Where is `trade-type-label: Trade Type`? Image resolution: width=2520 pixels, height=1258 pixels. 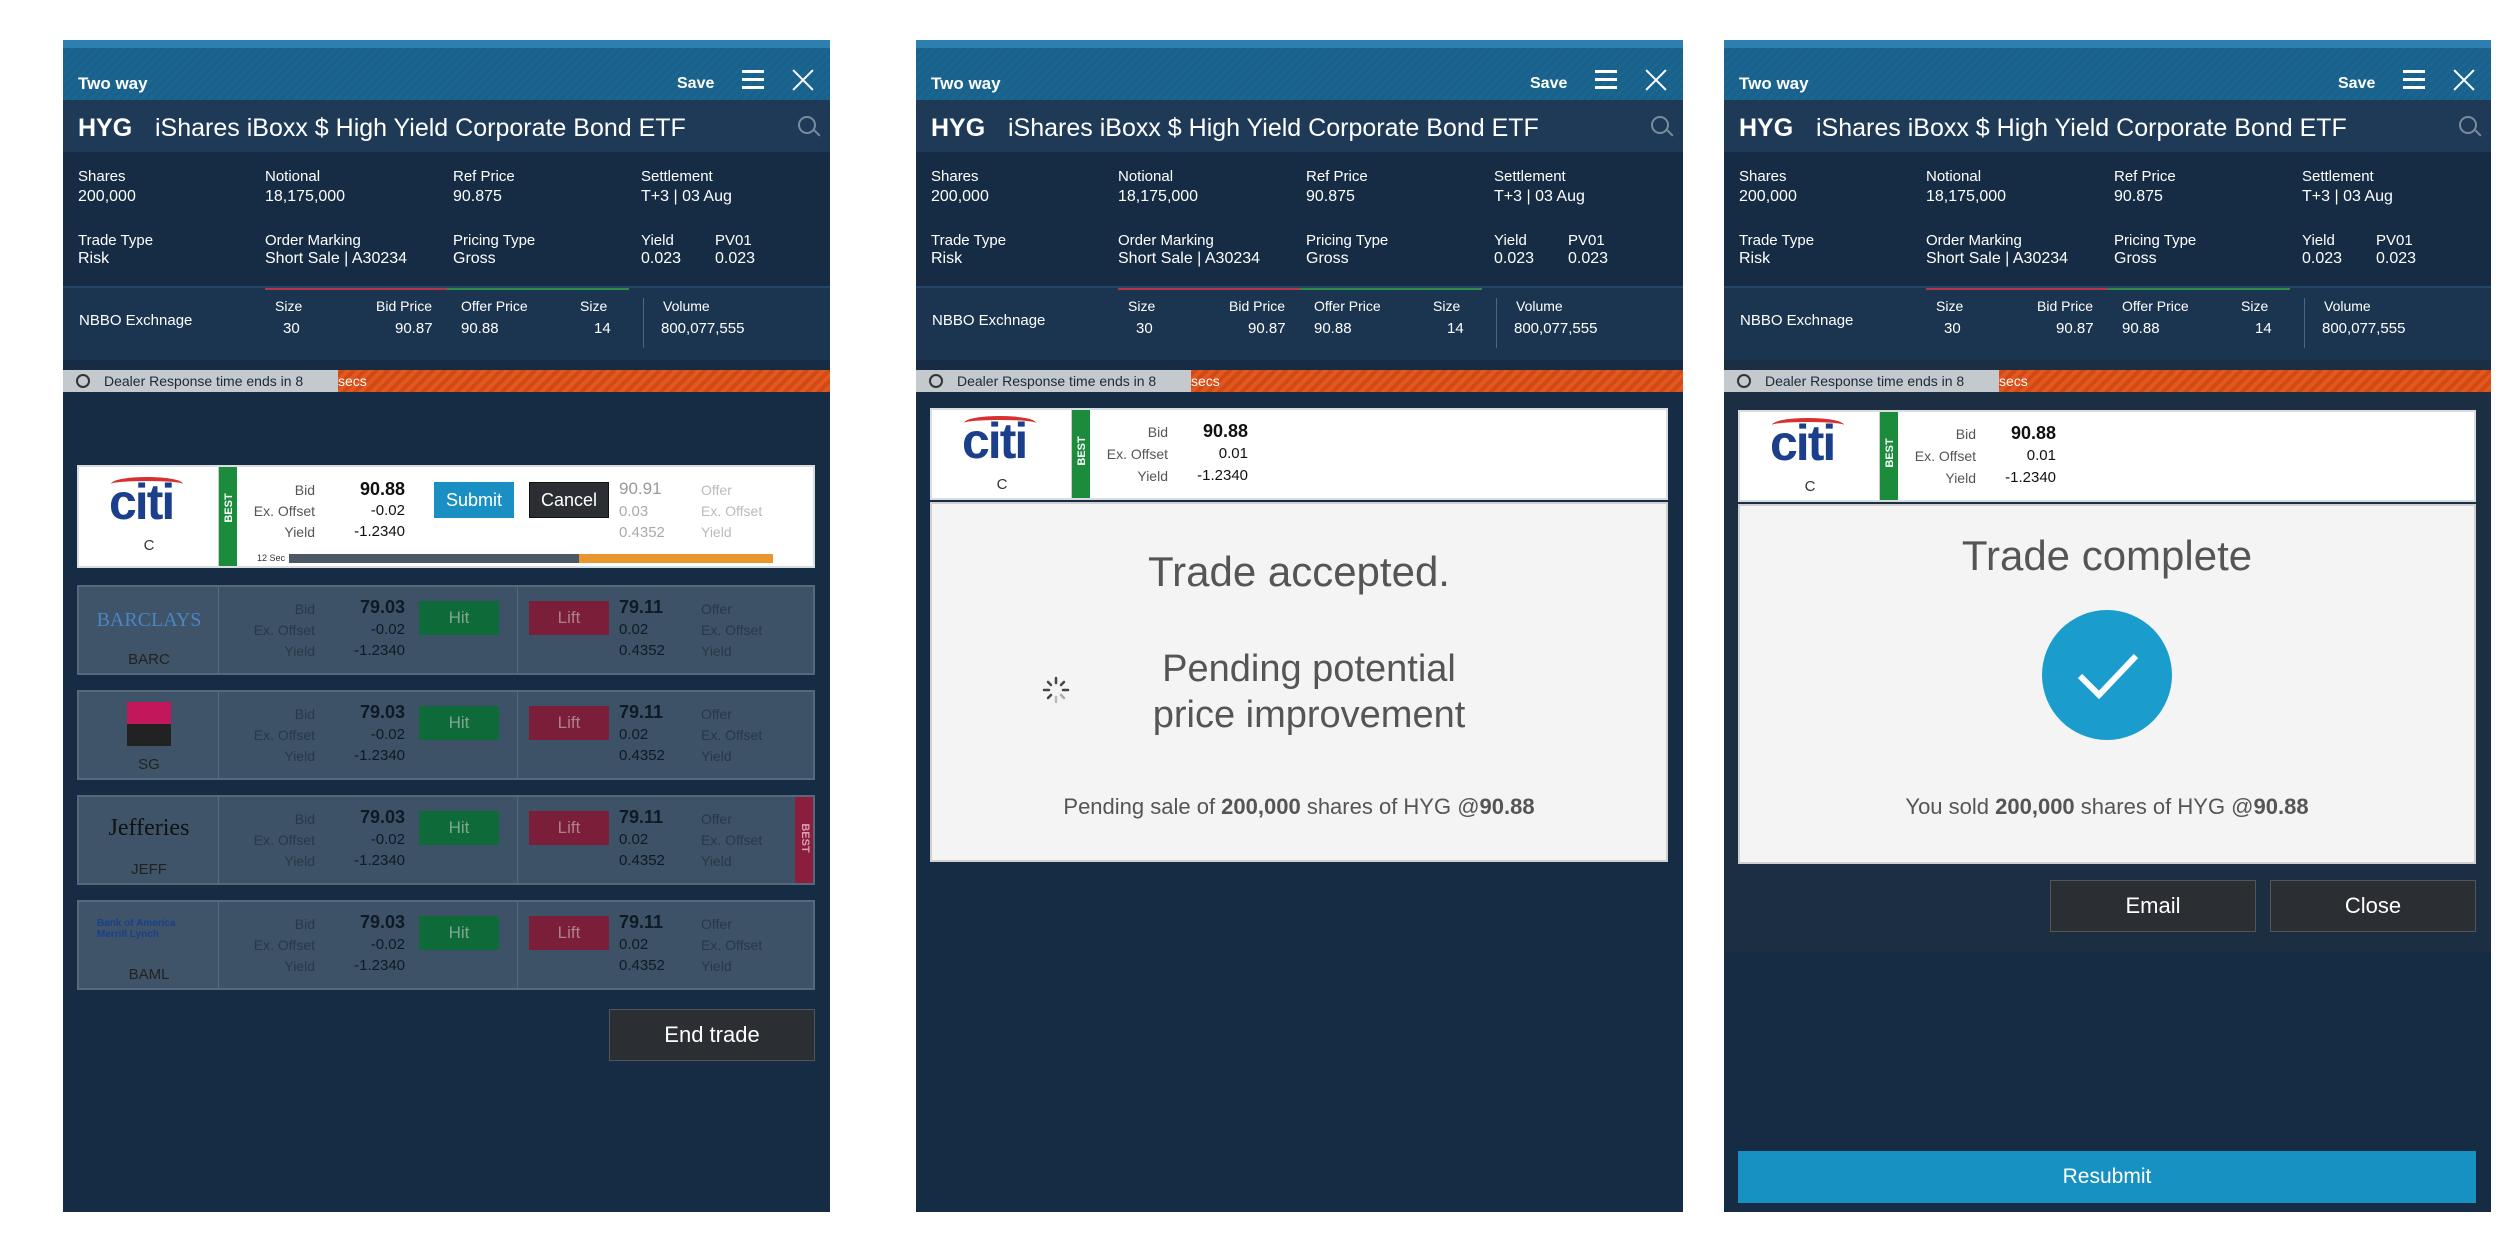
trade-type-label: Trade Type is located at coordinates (969, 240).